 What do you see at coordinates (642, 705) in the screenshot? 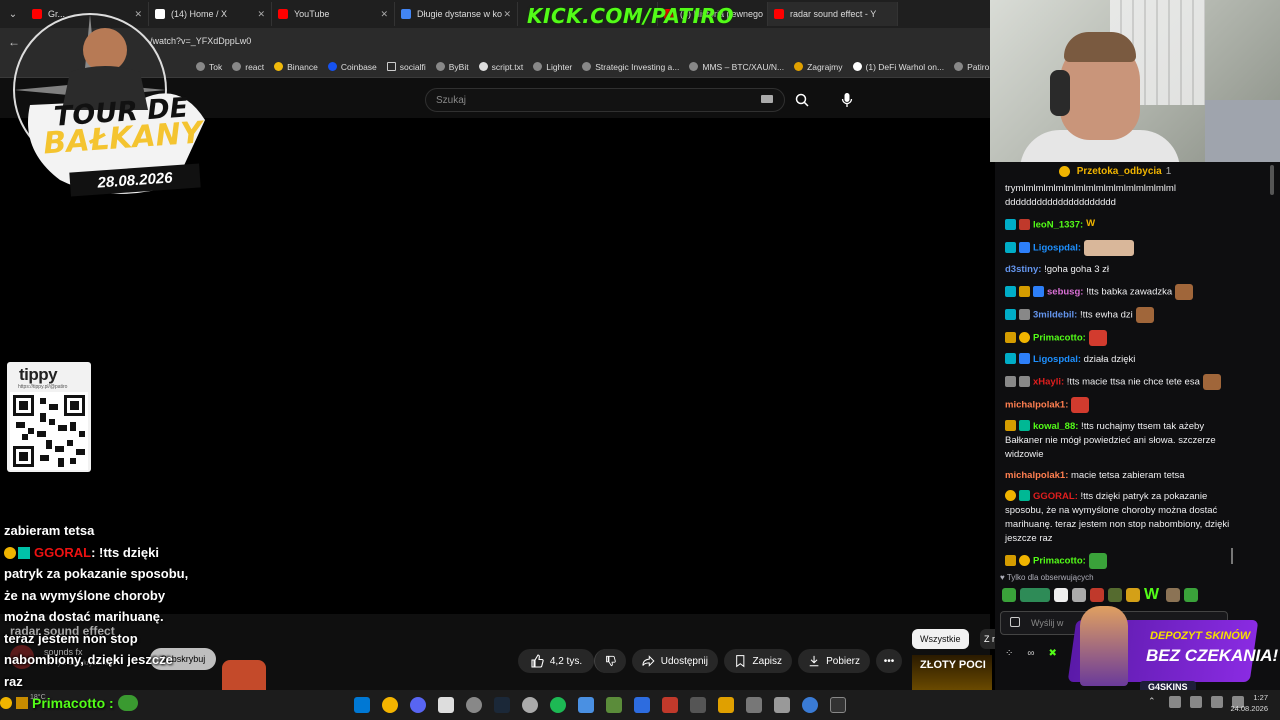
I see `x-app-icon` at bounding box center [642, 705].